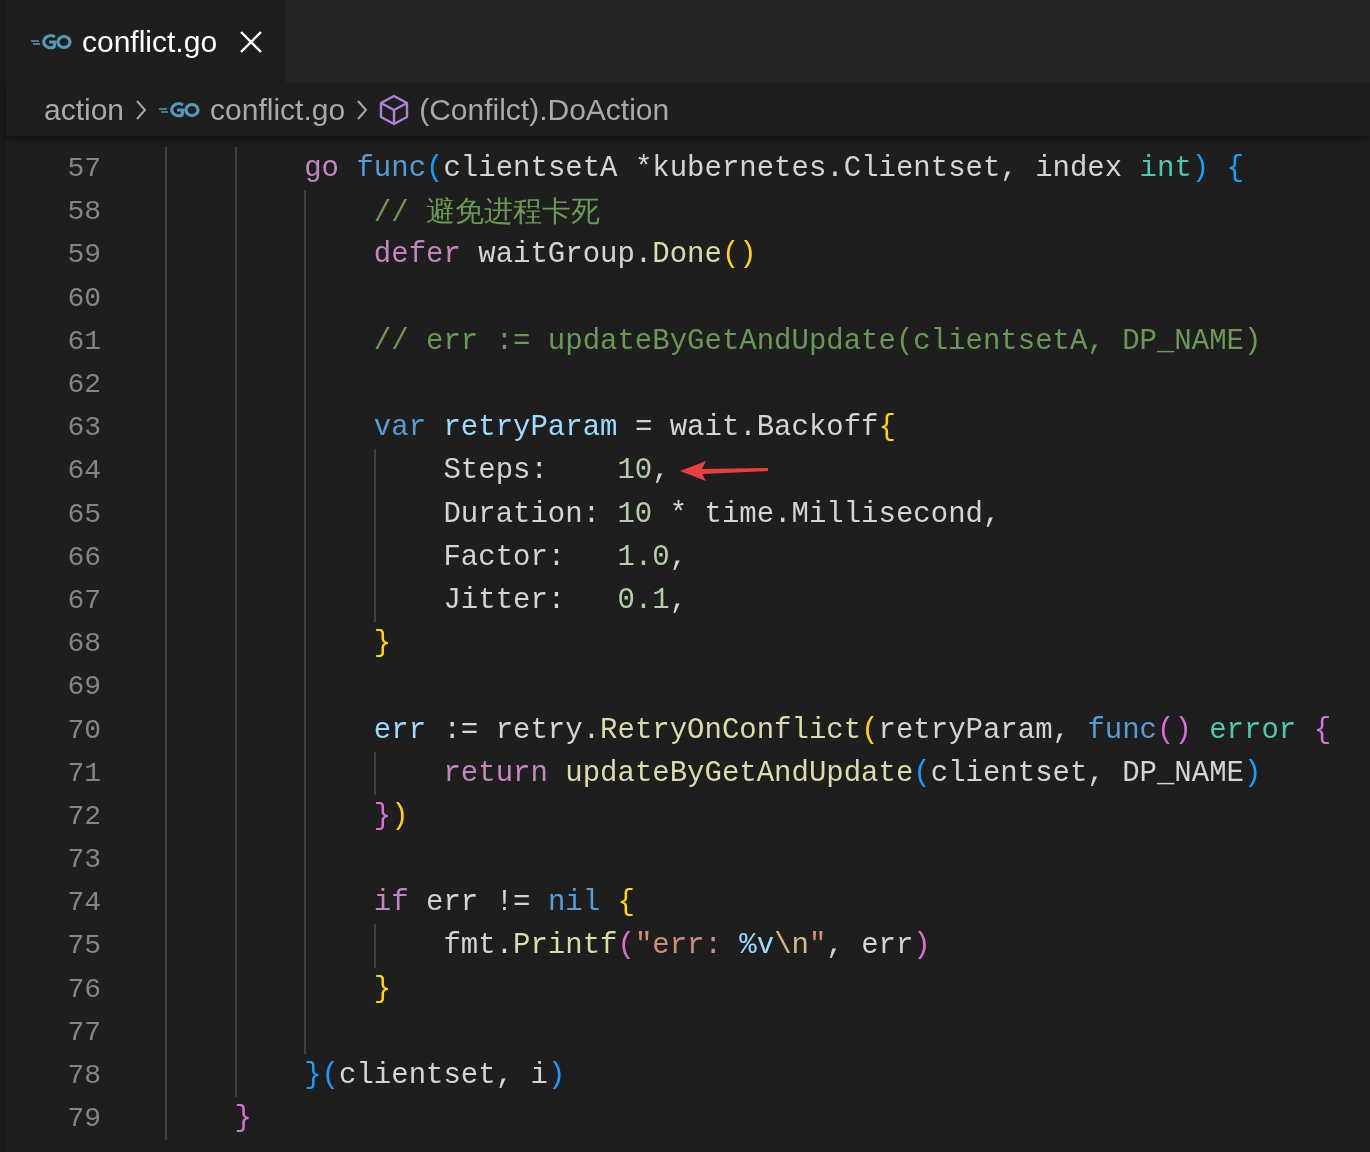  Describe the element at coordinates (84, 600) in the screenshot. I see `line-number: 67` at that location.